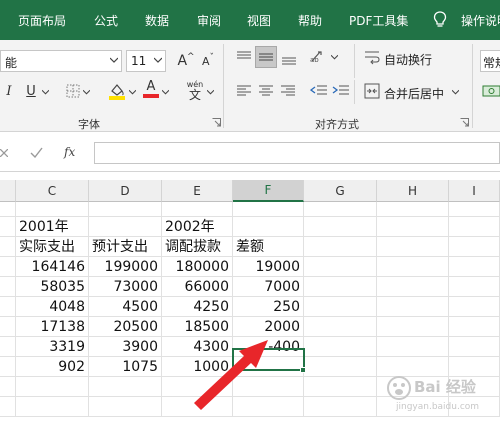 Image resolution: width=500 pixels, height=422 pixels. I want to click on column-header-d: D, so click(125, 191).